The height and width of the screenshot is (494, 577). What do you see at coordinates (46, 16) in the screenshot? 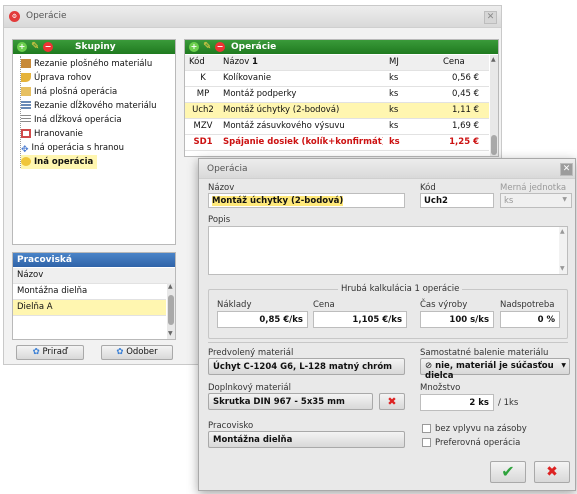
I see `main-window-title: Operácie` at bounding box center [46, 16].